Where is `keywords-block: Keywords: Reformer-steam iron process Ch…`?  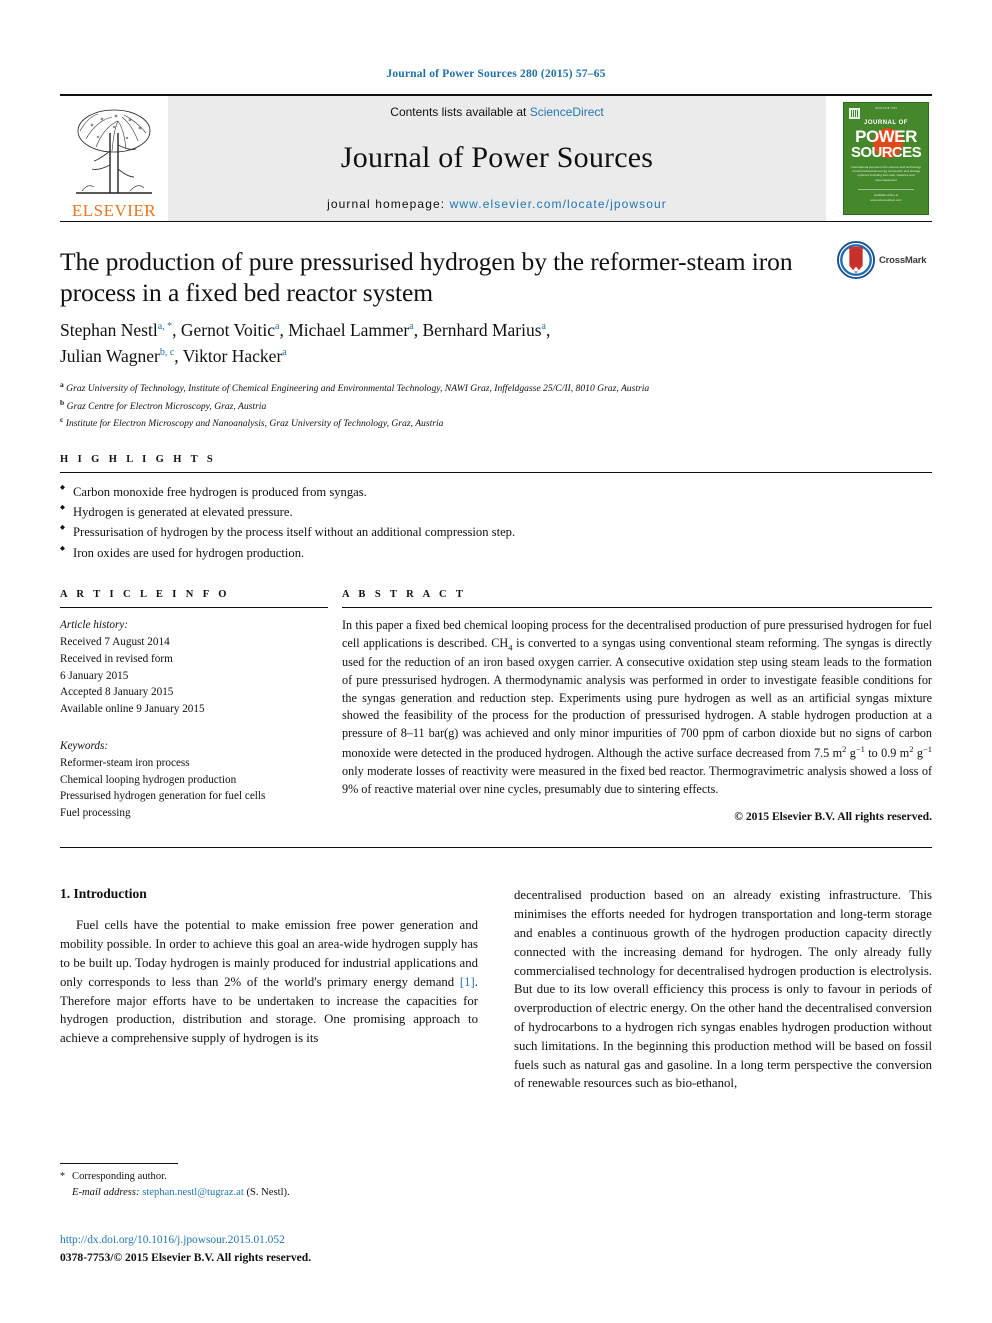
keywords-block: Keywords: Reformer-steam iron process Ch… is located at coordinates (194, 780).